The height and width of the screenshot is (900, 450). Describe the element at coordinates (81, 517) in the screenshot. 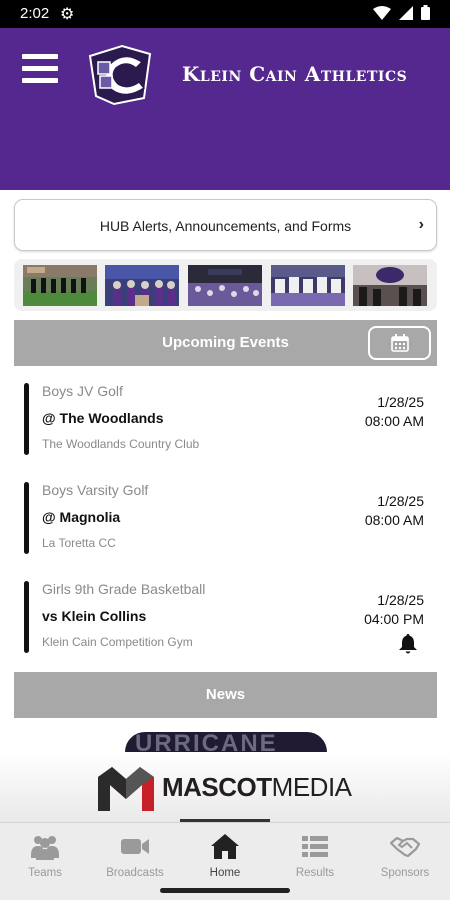

I see `event-opponent: @ Magnolia` at that location.